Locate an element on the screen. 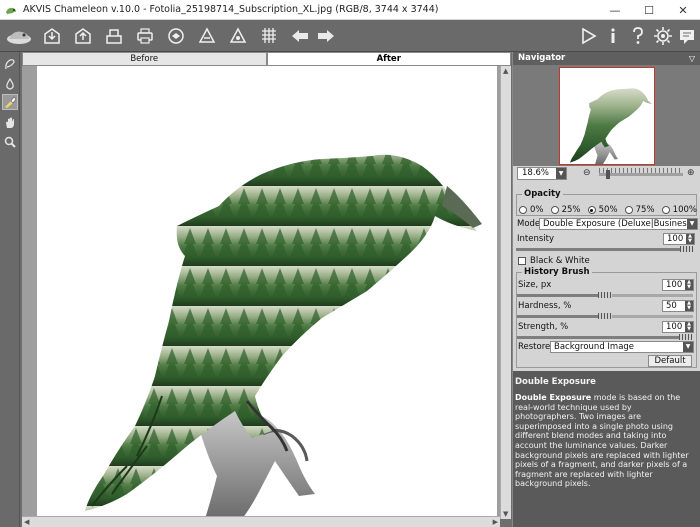  minimize-button: — is located at coordinates (615, 10).